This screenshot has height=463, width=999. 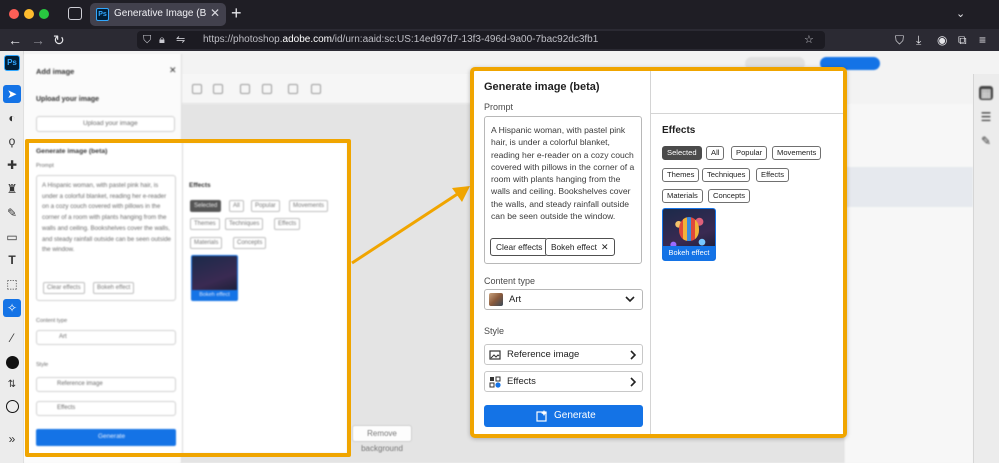 I want to click on effects-button: Effects, so click(x=563, y=381).